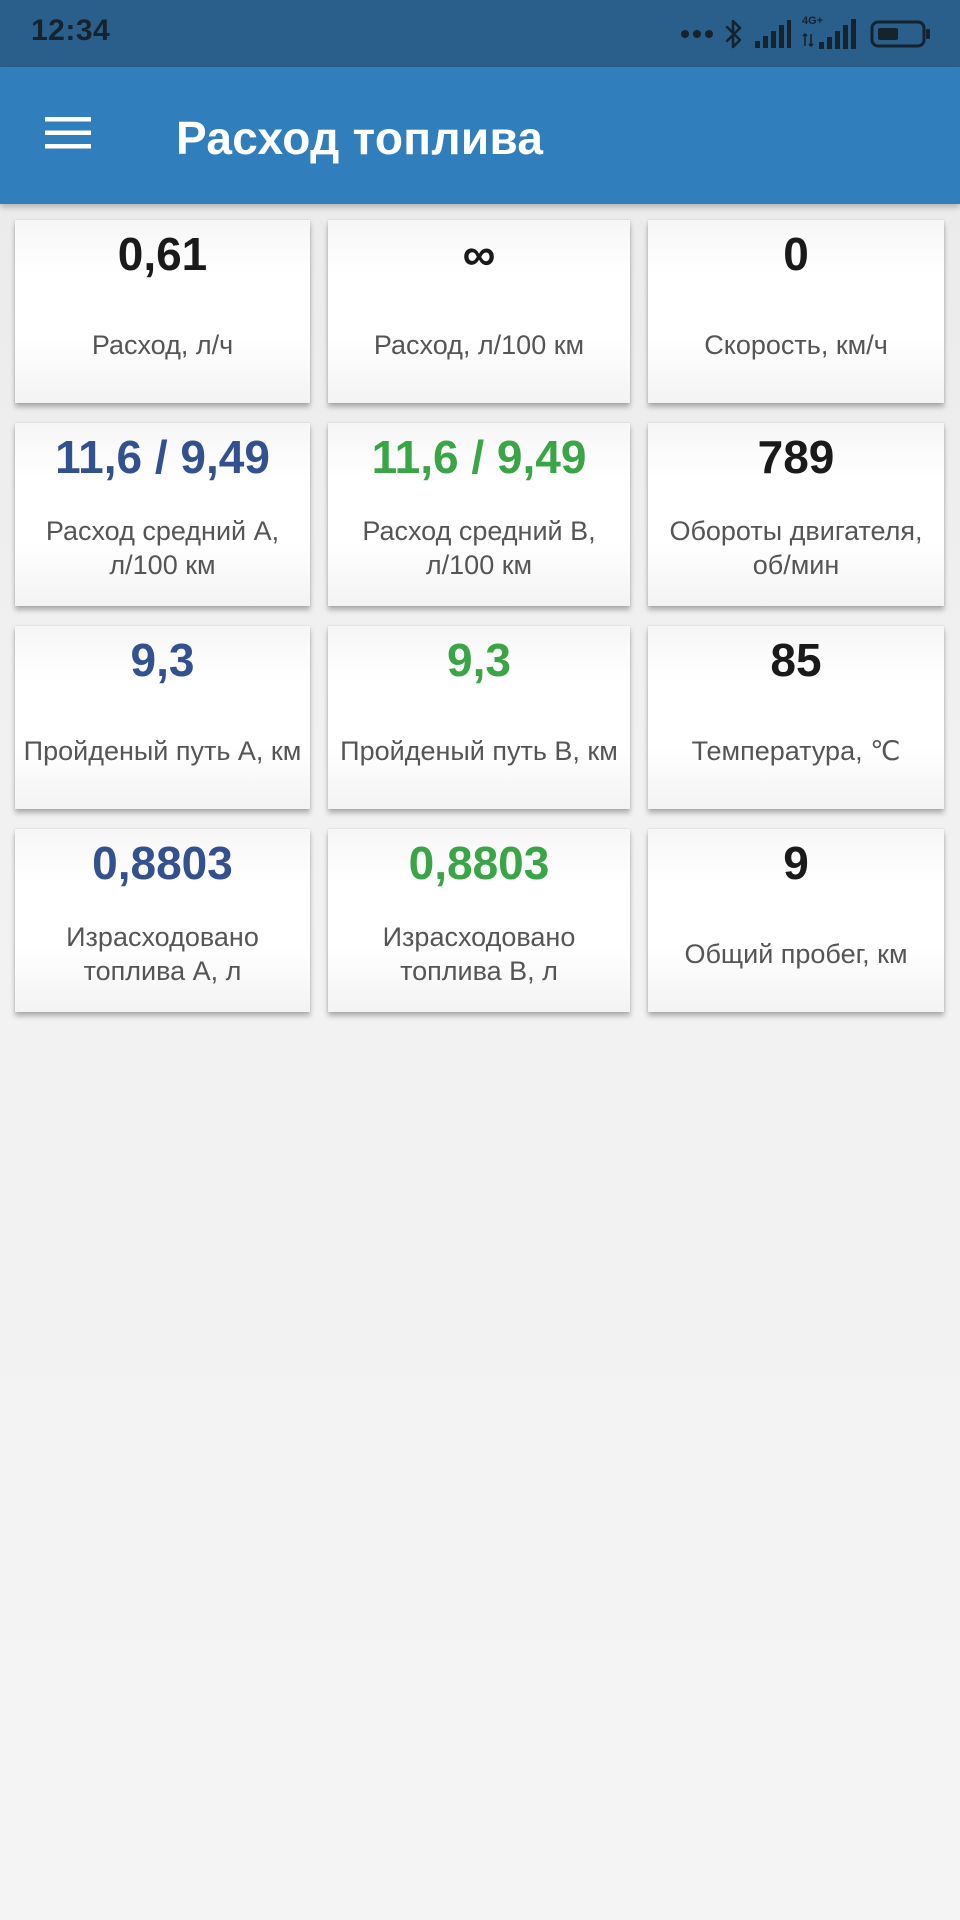 The width and height of the screenshot is (960, 1920). Describe the element at coordinates (479, 717) in the screenshot. I see `tile-distance-b: 9,3 Пройденый путь B, км` at that location.